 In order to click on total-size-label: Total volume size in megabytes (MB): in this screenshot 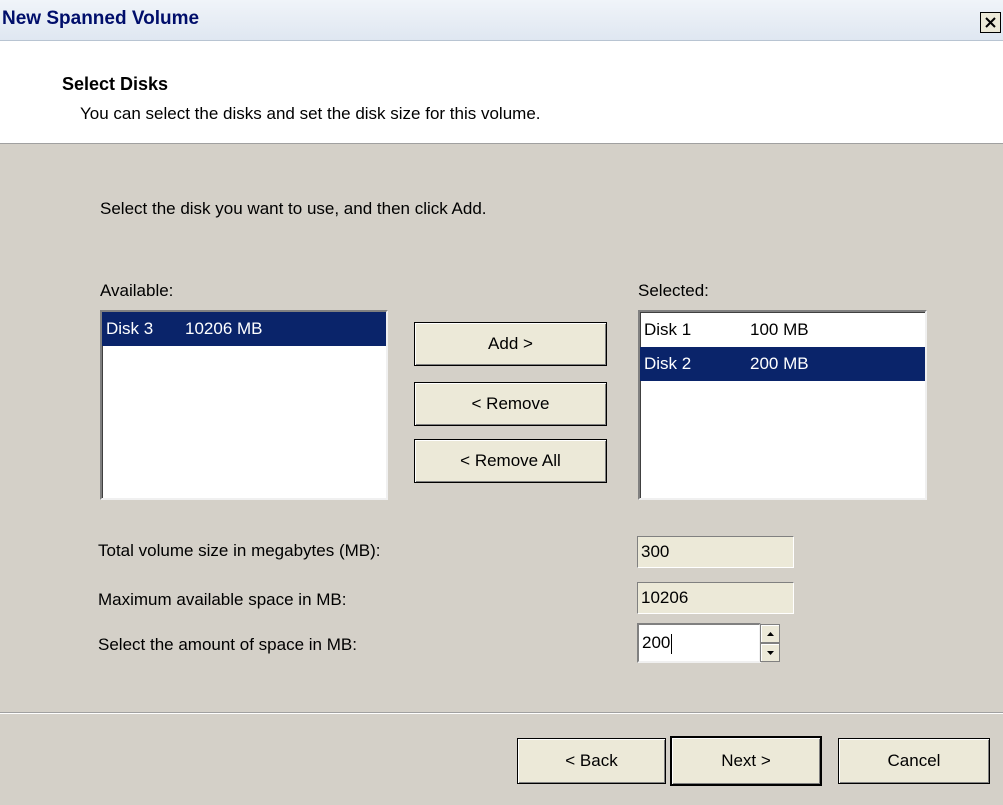, I will do `click(239, 550)`.